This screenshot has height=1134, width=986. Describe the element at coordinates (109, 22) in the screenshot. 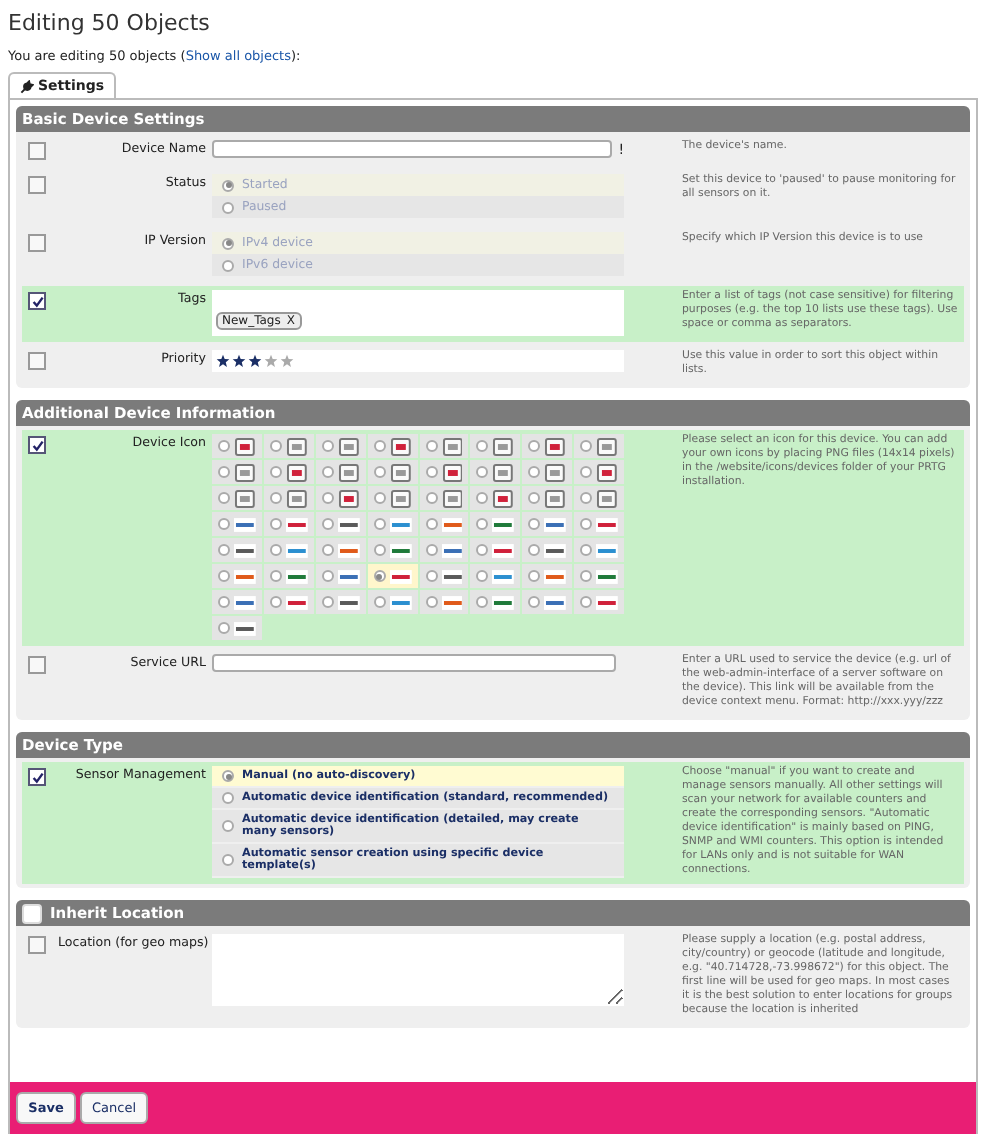

I see `page-title: Editing 50 Objects` at that location.